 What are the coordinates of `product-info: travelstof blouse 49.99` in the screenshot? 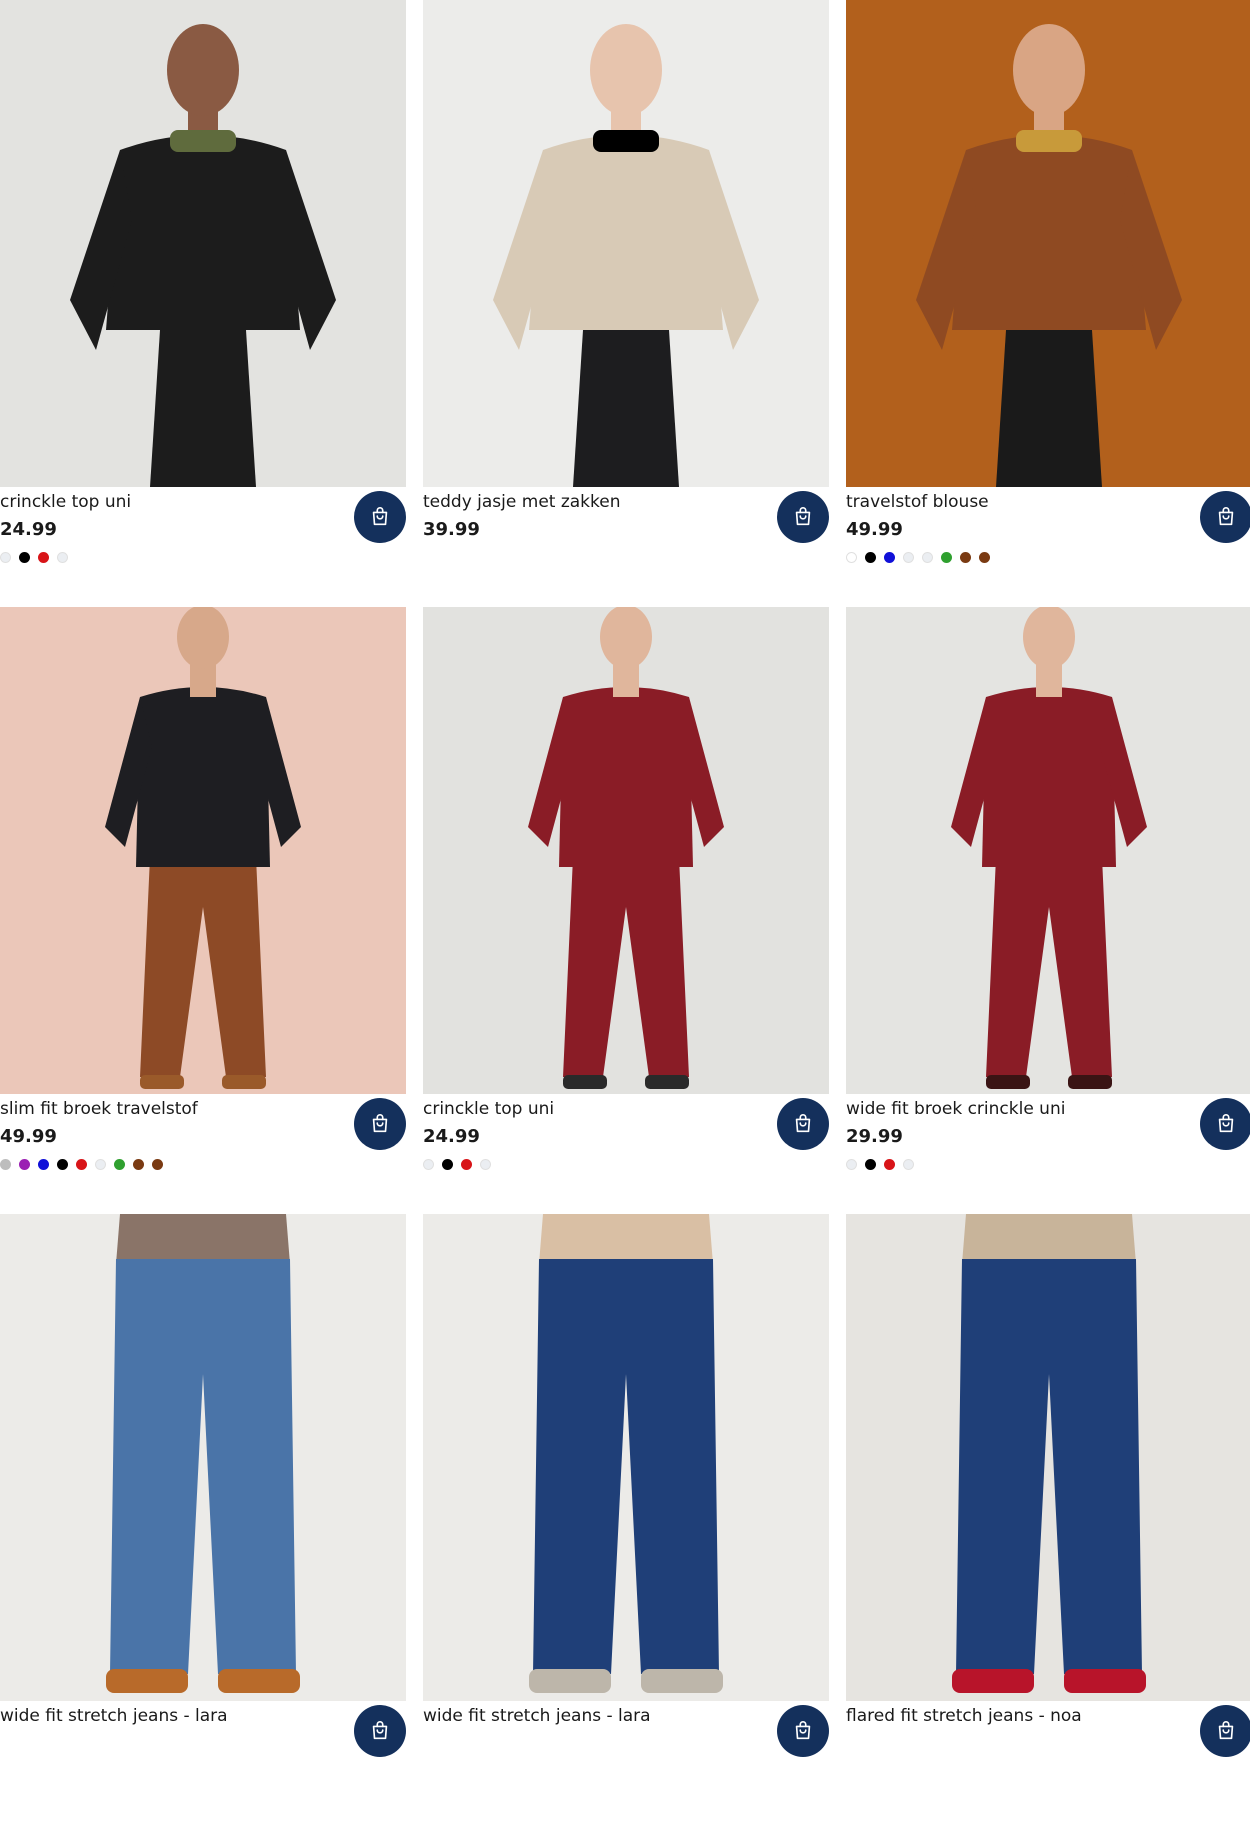 It's located at (1048, 547).